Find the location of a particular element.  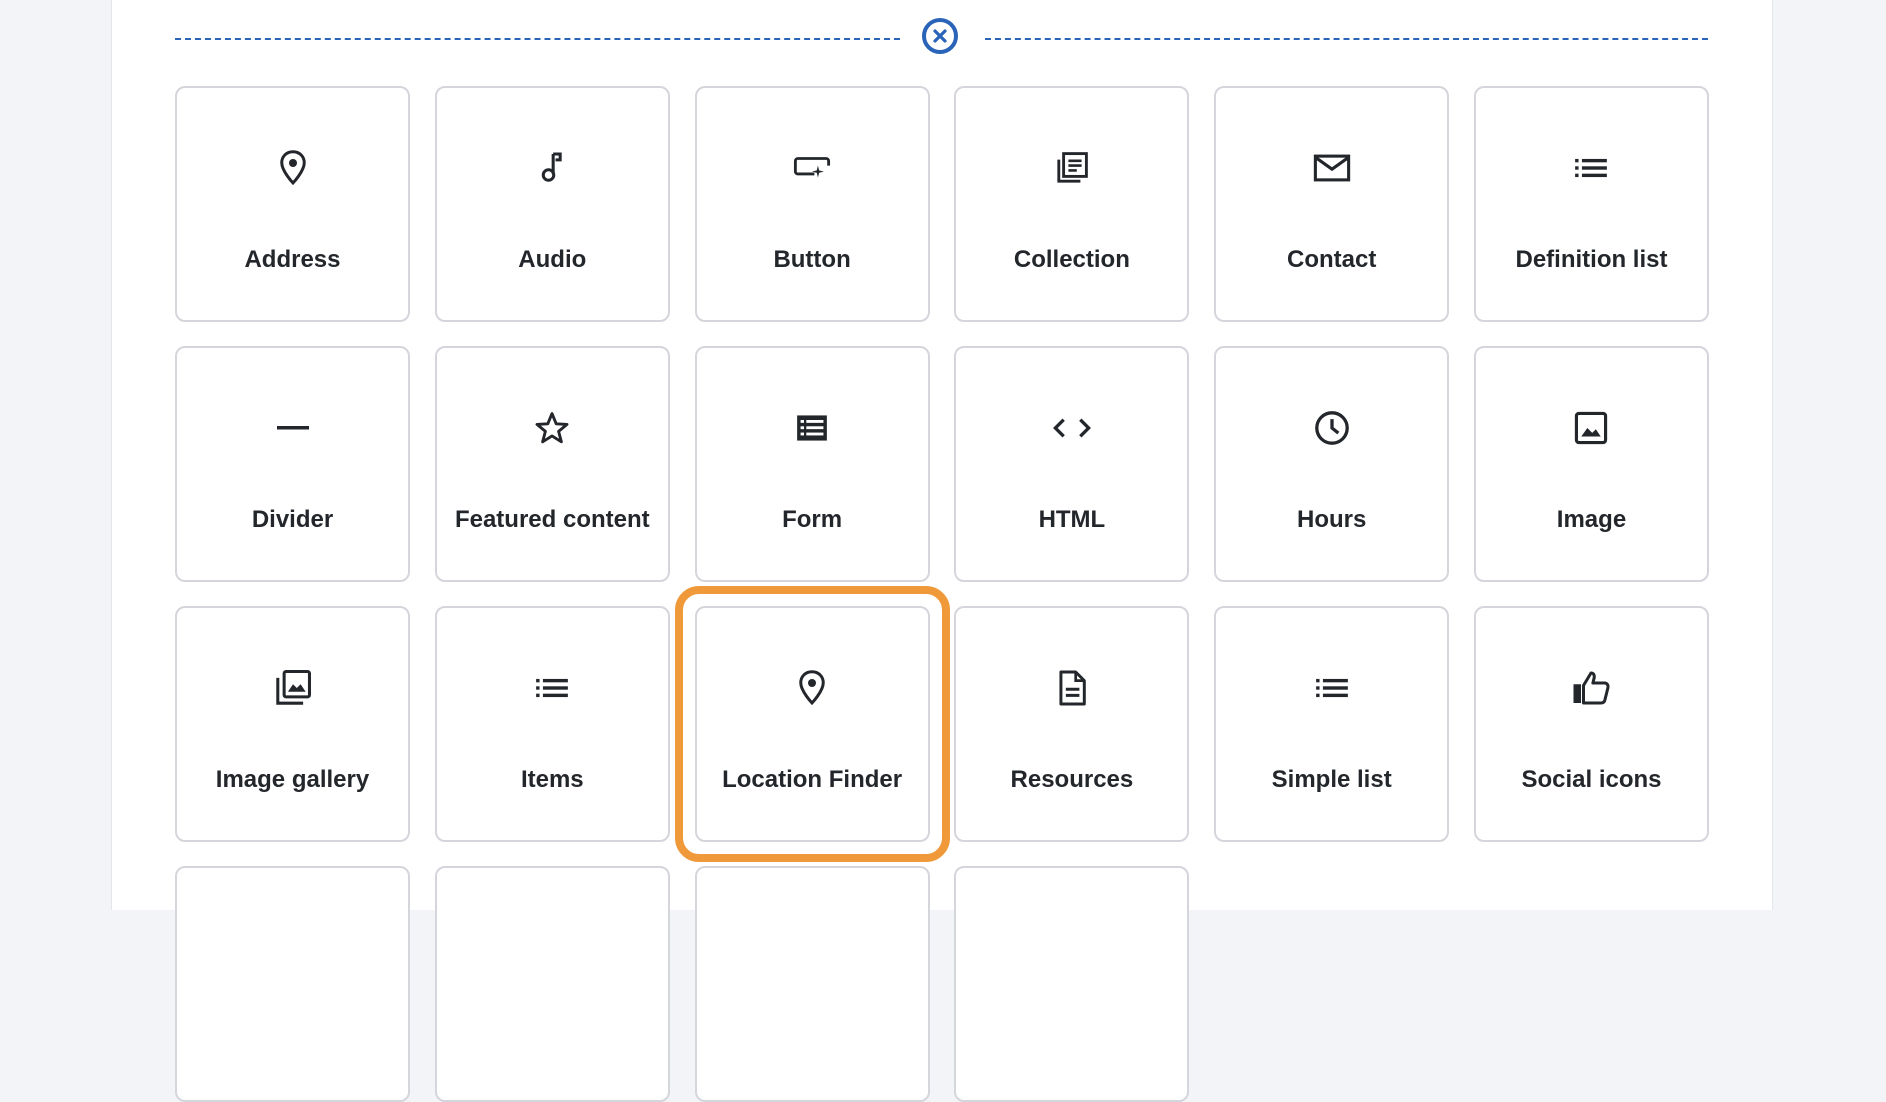

tile-label: Definition list is located at coordinates (1591, 259).